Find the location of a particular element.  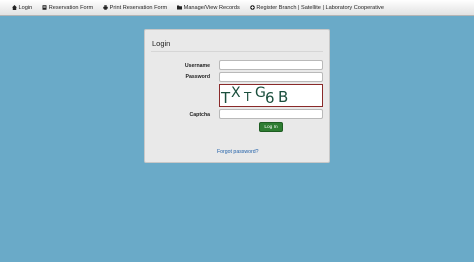

captcha-char: X is located at coordinates (236, 93).